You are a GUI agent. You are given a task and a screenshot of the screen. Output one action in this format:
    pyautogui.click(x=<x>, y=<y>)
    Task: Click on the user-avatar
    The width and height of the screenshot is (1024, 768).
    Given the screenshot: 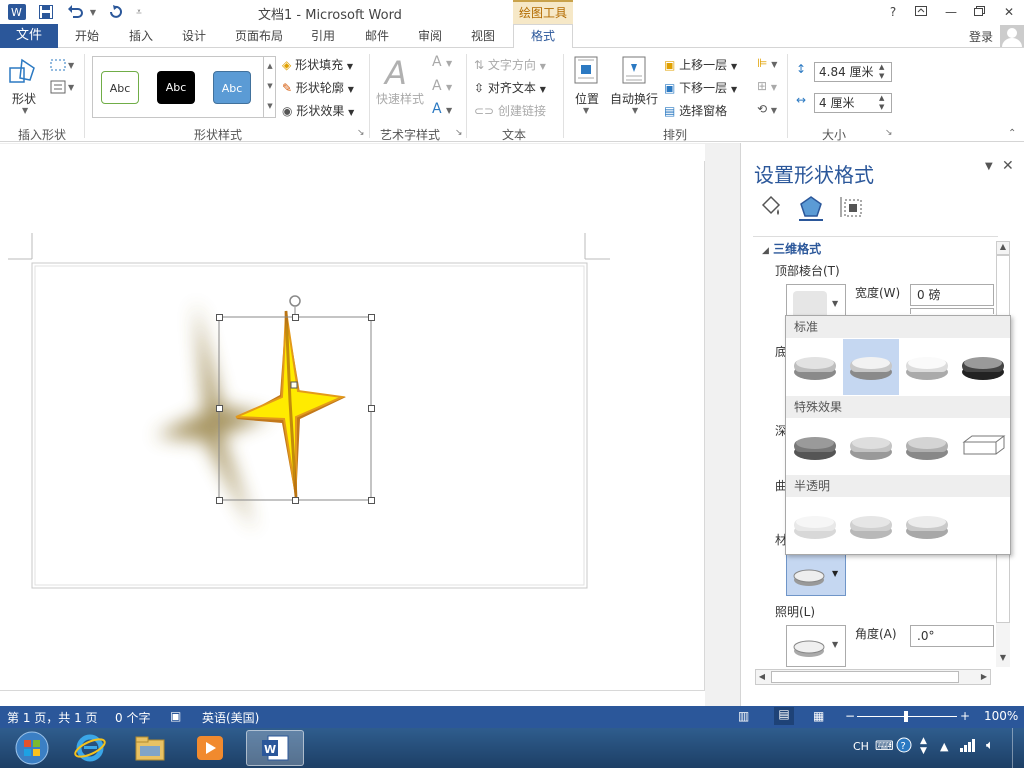 What is the action you would take?
    pyautogui.click(x=1012, y=36)
    